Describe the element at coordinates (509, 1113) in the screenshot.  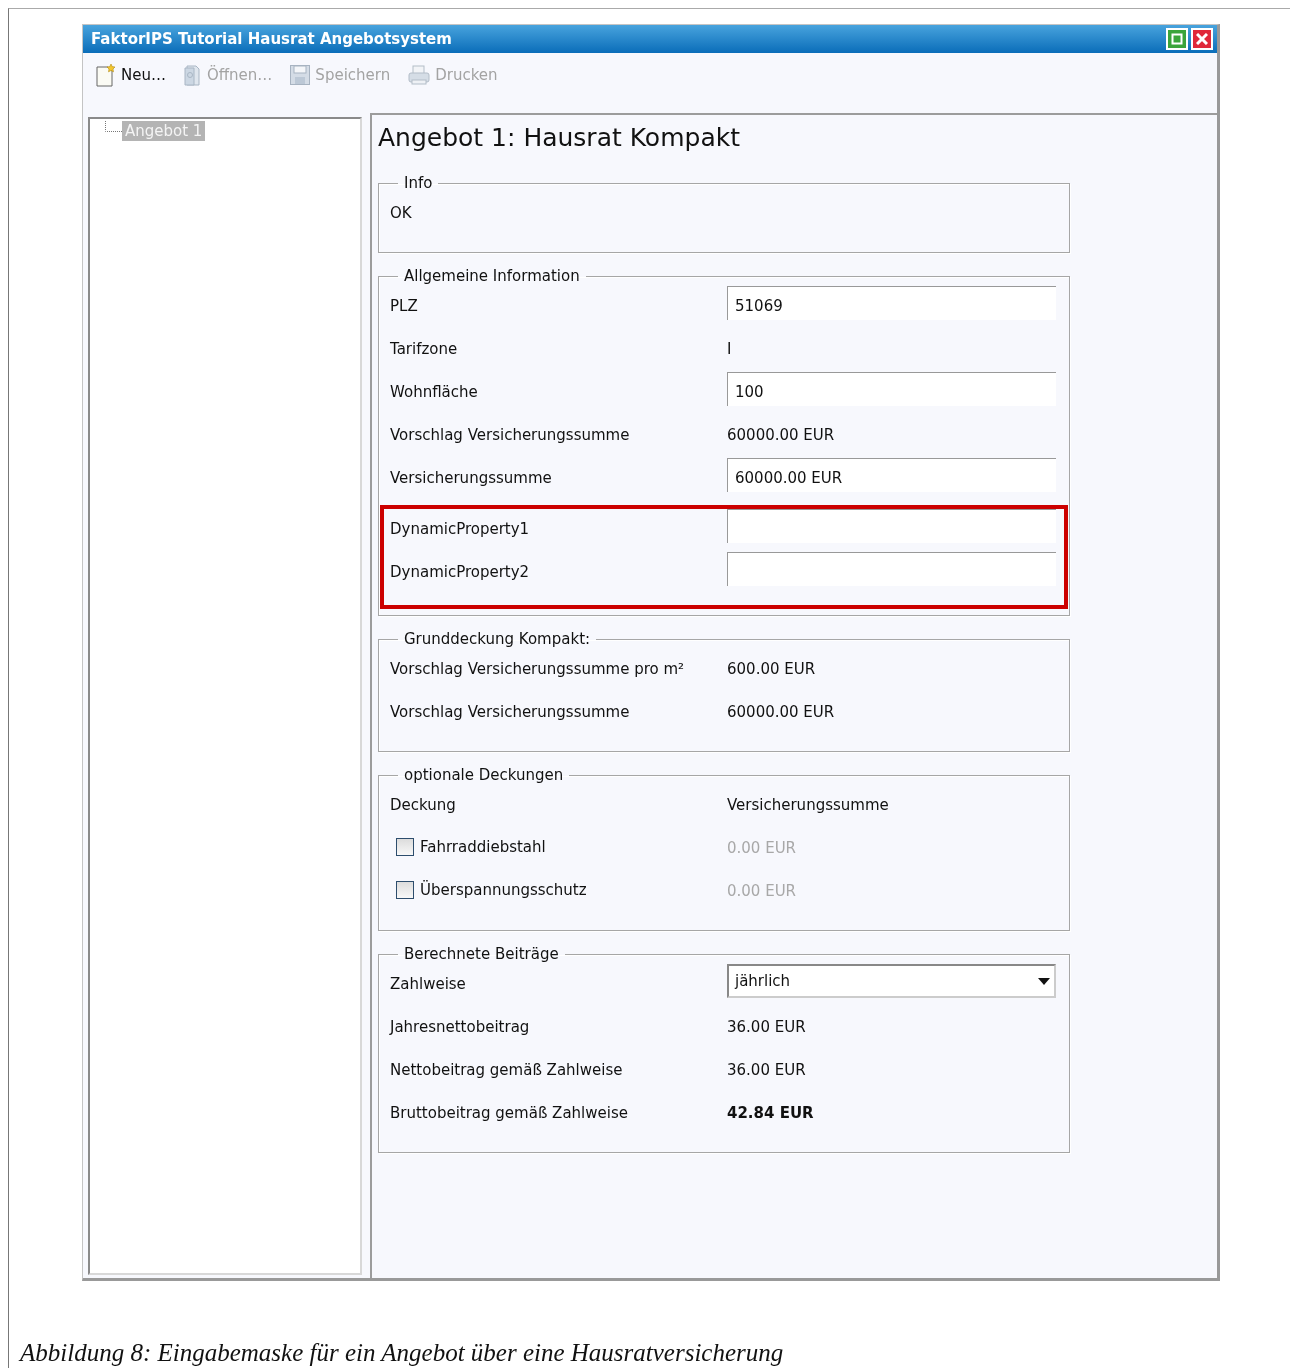
I see `field-label: Bruttobeitrag gemäß Zahlweise` at that location.